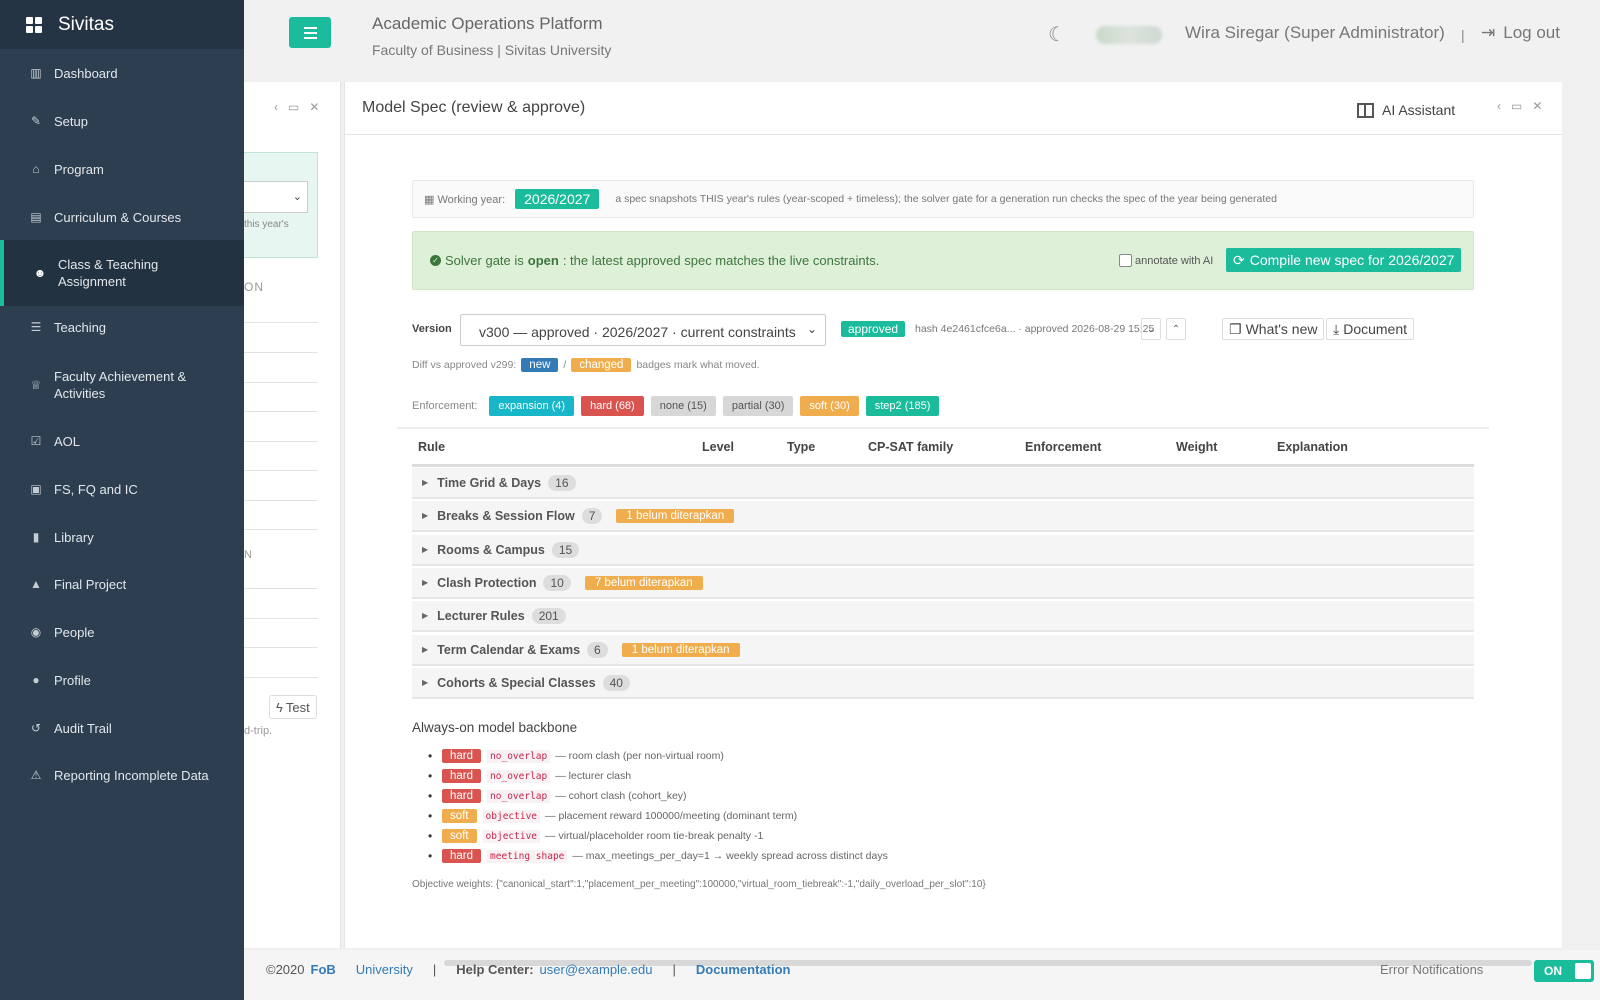  I want to click on sidebar-item-dashboard: ▥ Dashboard, so click(122, 73).